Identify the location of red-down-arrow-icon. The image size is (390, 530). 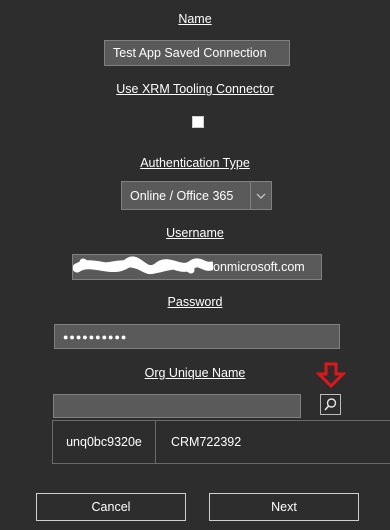
(331, 375).